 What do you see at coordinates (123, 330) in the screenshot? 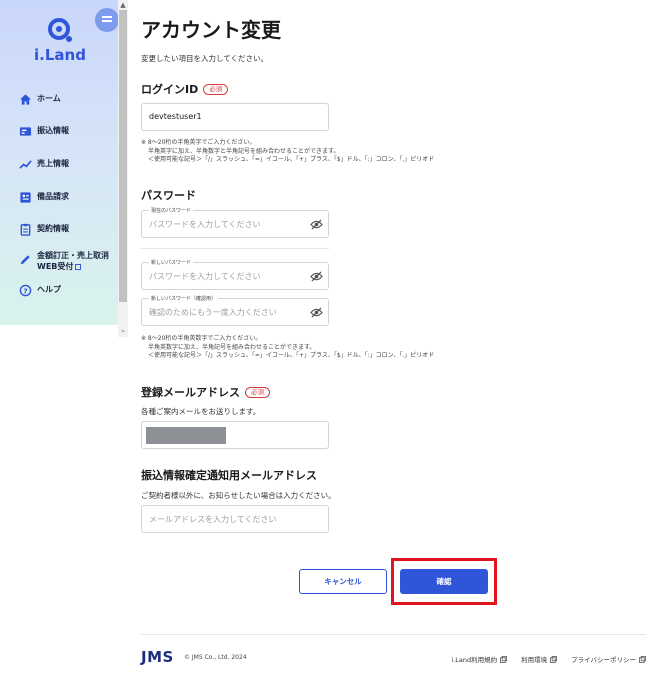
I see `scroll-down-arrow-icon: ⌄` at bounding box center [123, 330].